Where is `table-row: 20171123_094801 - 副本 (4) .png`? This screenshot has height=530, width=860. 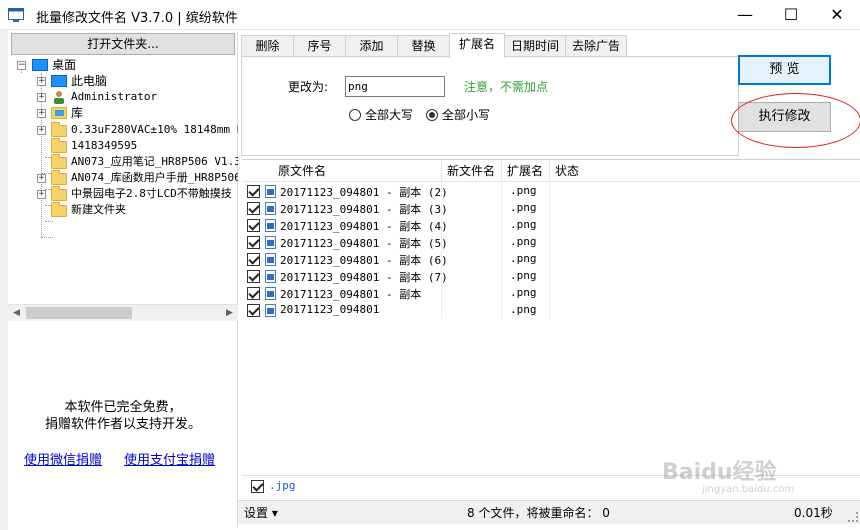 table-row: 20171123_094801 - 副本 (4) .png is located at coordinates (551, 225).